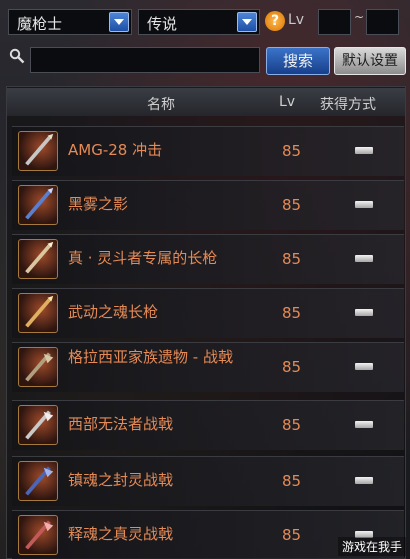 This screenshot has width=410, height=559. What do you see at coordinates (113, 312) in the screenshot?
I see `item-name: 武动之魂长枪` at bounding box center [113, 312].